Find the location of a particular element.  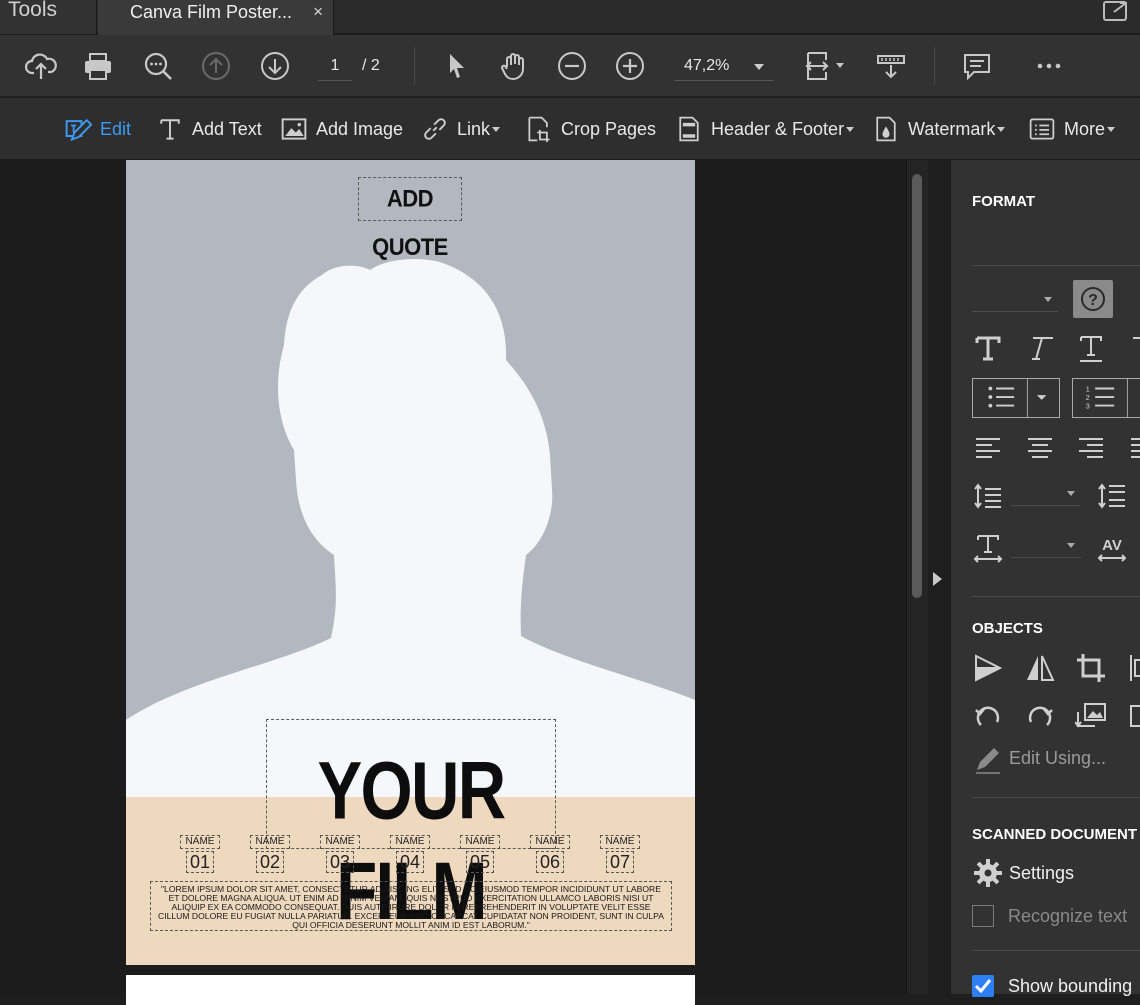

scanned-document-heading: SCANNED DOCUMENT is located at coordinates (1054, 834).